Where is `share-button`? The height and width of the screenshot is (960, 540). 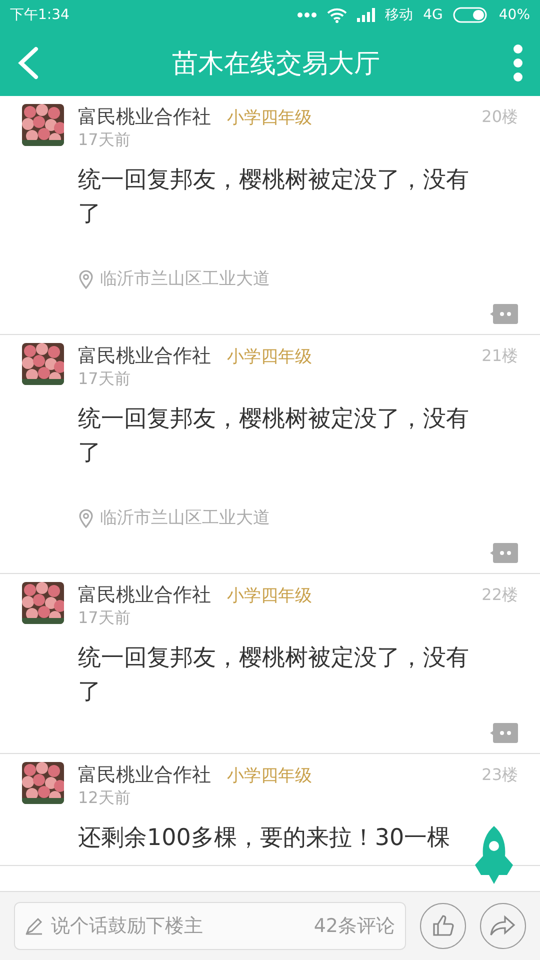
share-button is located at coordinates (503, 926).